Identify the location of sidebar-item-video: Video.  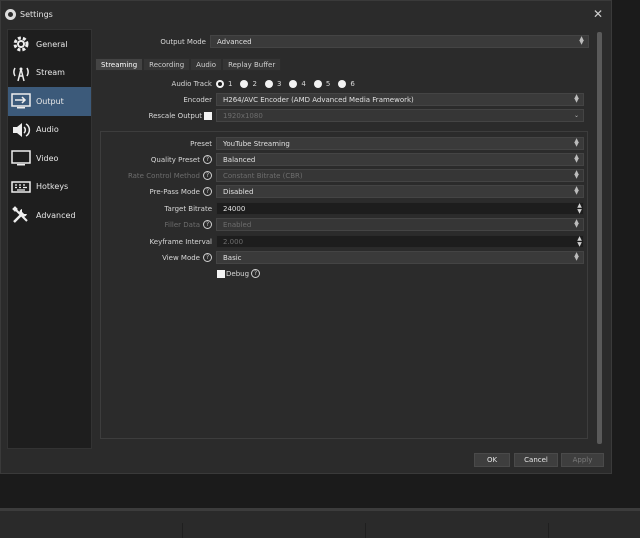
(49, 158).